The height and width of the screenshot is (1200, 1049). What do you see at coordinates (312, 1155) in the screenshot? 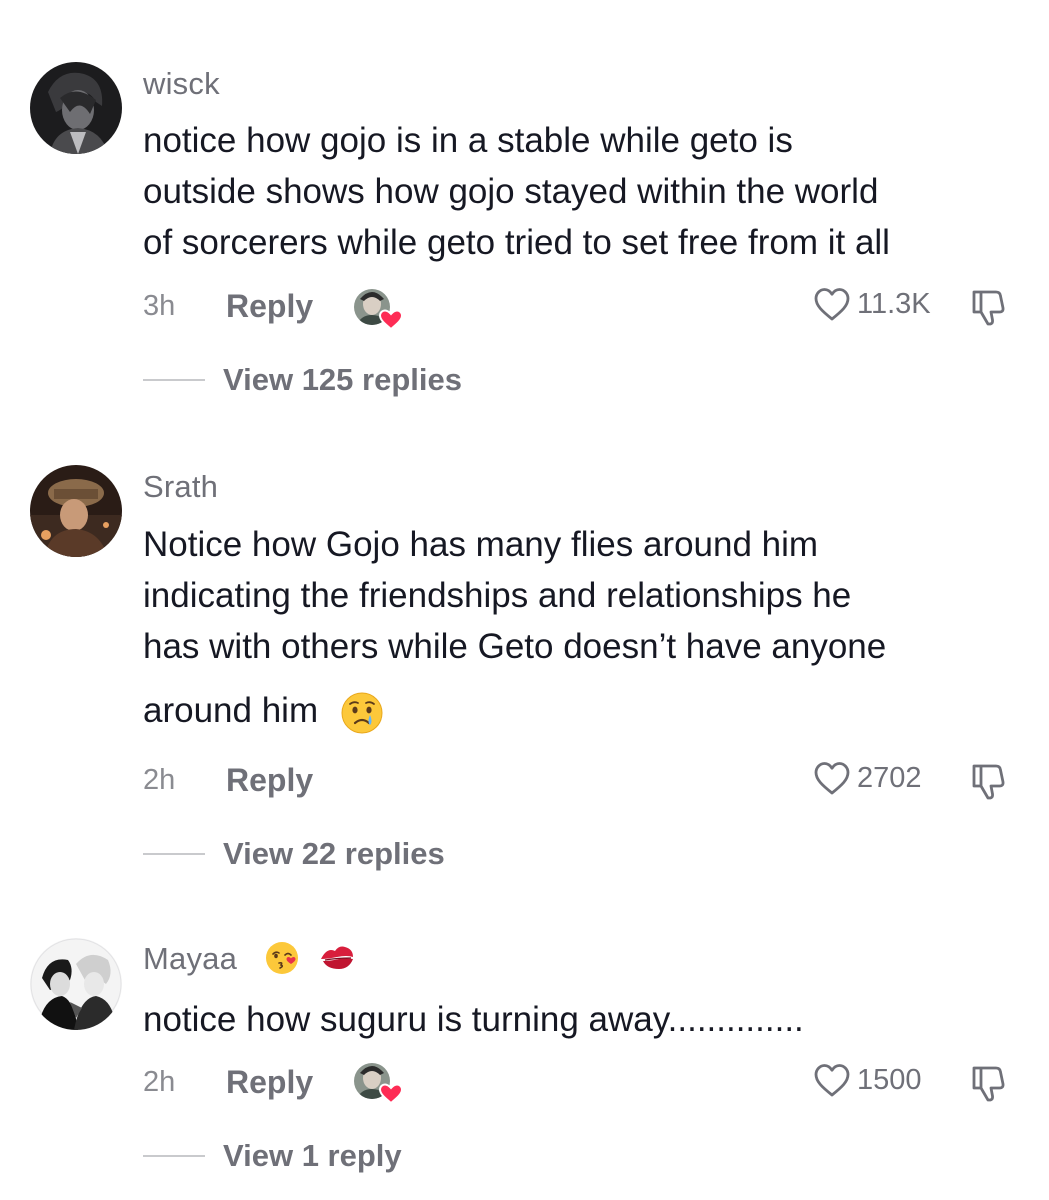
I see `view-replies-label: View 1 reply` at bounding box center [312, 1155].